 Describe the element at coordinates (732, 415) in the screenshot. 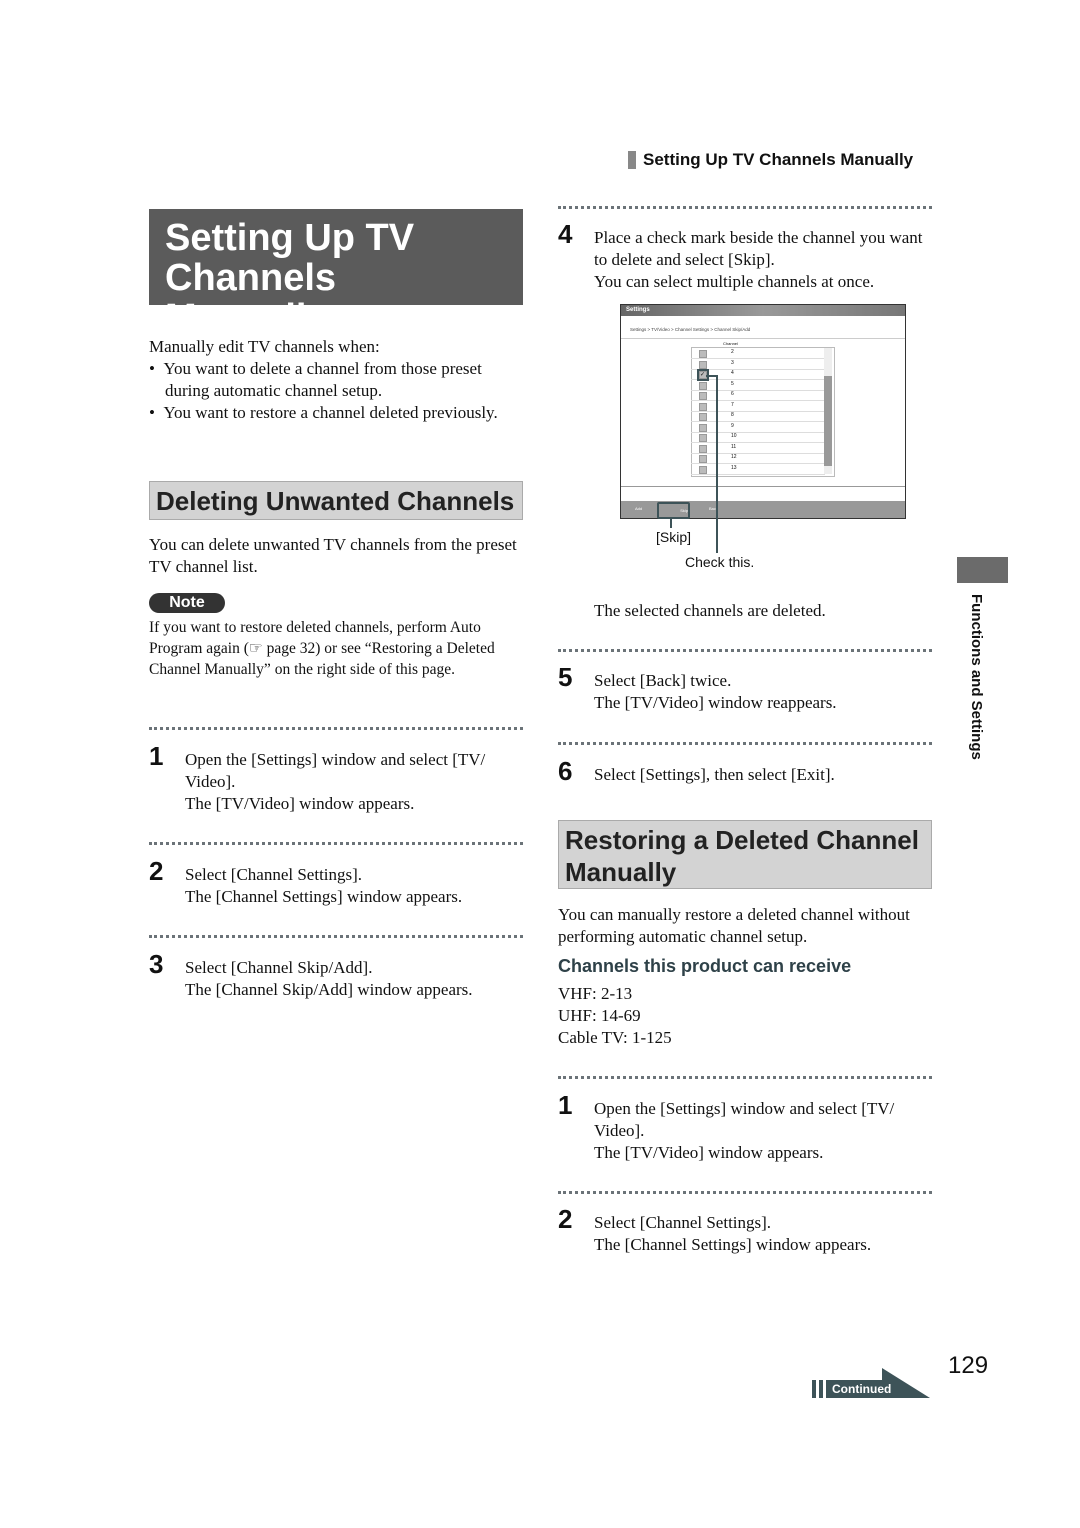

I see `channel-number: 8` at that location.